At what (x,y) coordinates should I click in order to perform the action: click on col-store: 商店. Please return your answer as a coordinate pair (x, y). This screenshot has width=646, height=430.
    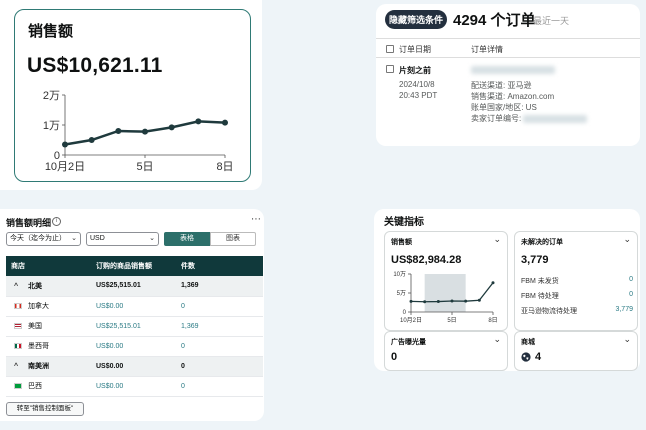
    Looking at the image, I should click on (48, 266).